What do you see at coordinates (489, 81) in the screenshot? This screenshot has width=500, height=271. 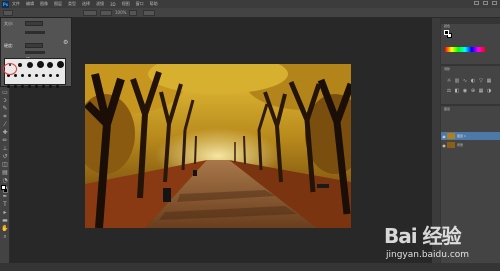 I see `hue-saturation-icon: ▦` at bounding box center [489, 81].